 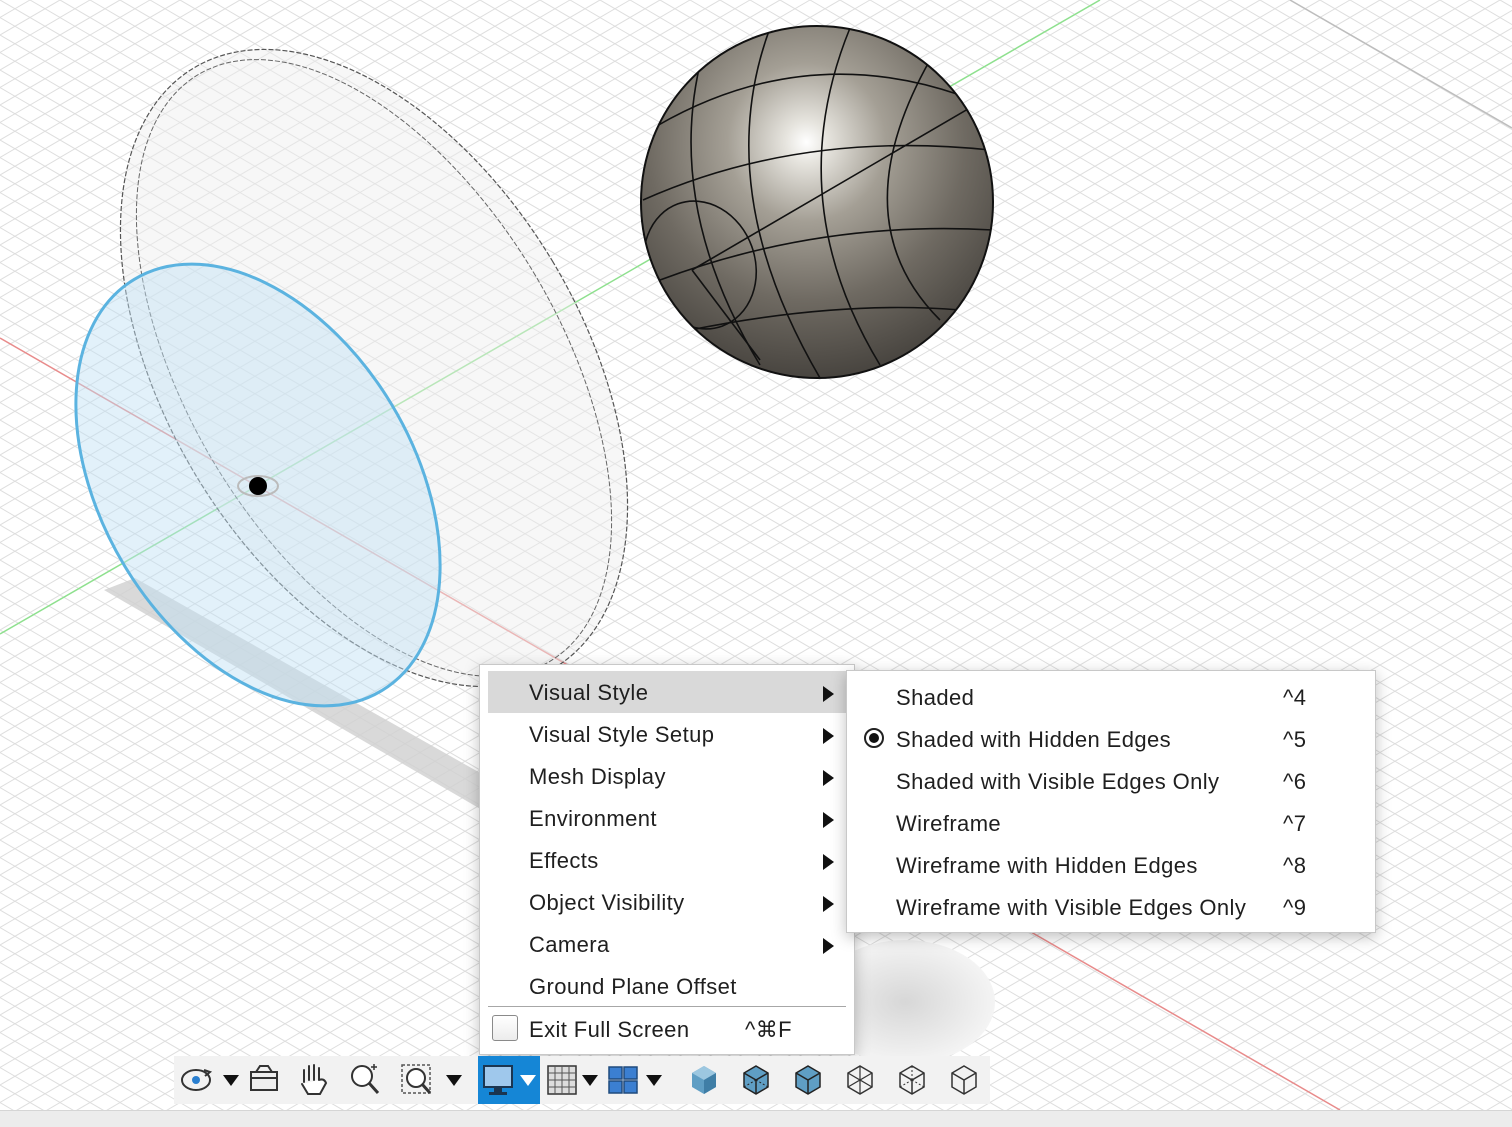 I want to click on submenu-item-shaded-visible-edges: Shaded with Visible Edges Only ^6, so click(x=1111, y=776).